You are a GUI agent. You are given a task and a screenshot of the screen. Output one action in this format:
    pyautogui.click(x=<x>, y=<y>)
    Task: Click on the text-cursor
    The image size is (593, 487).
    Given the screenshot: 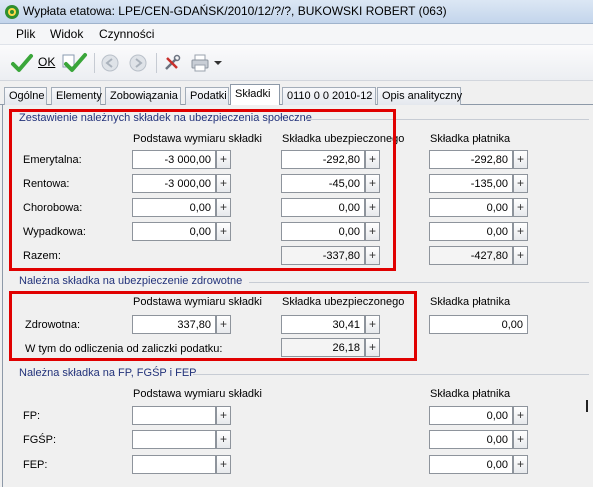 What is the action you would take?
    pyautogui.click(x=587, y=406)
    